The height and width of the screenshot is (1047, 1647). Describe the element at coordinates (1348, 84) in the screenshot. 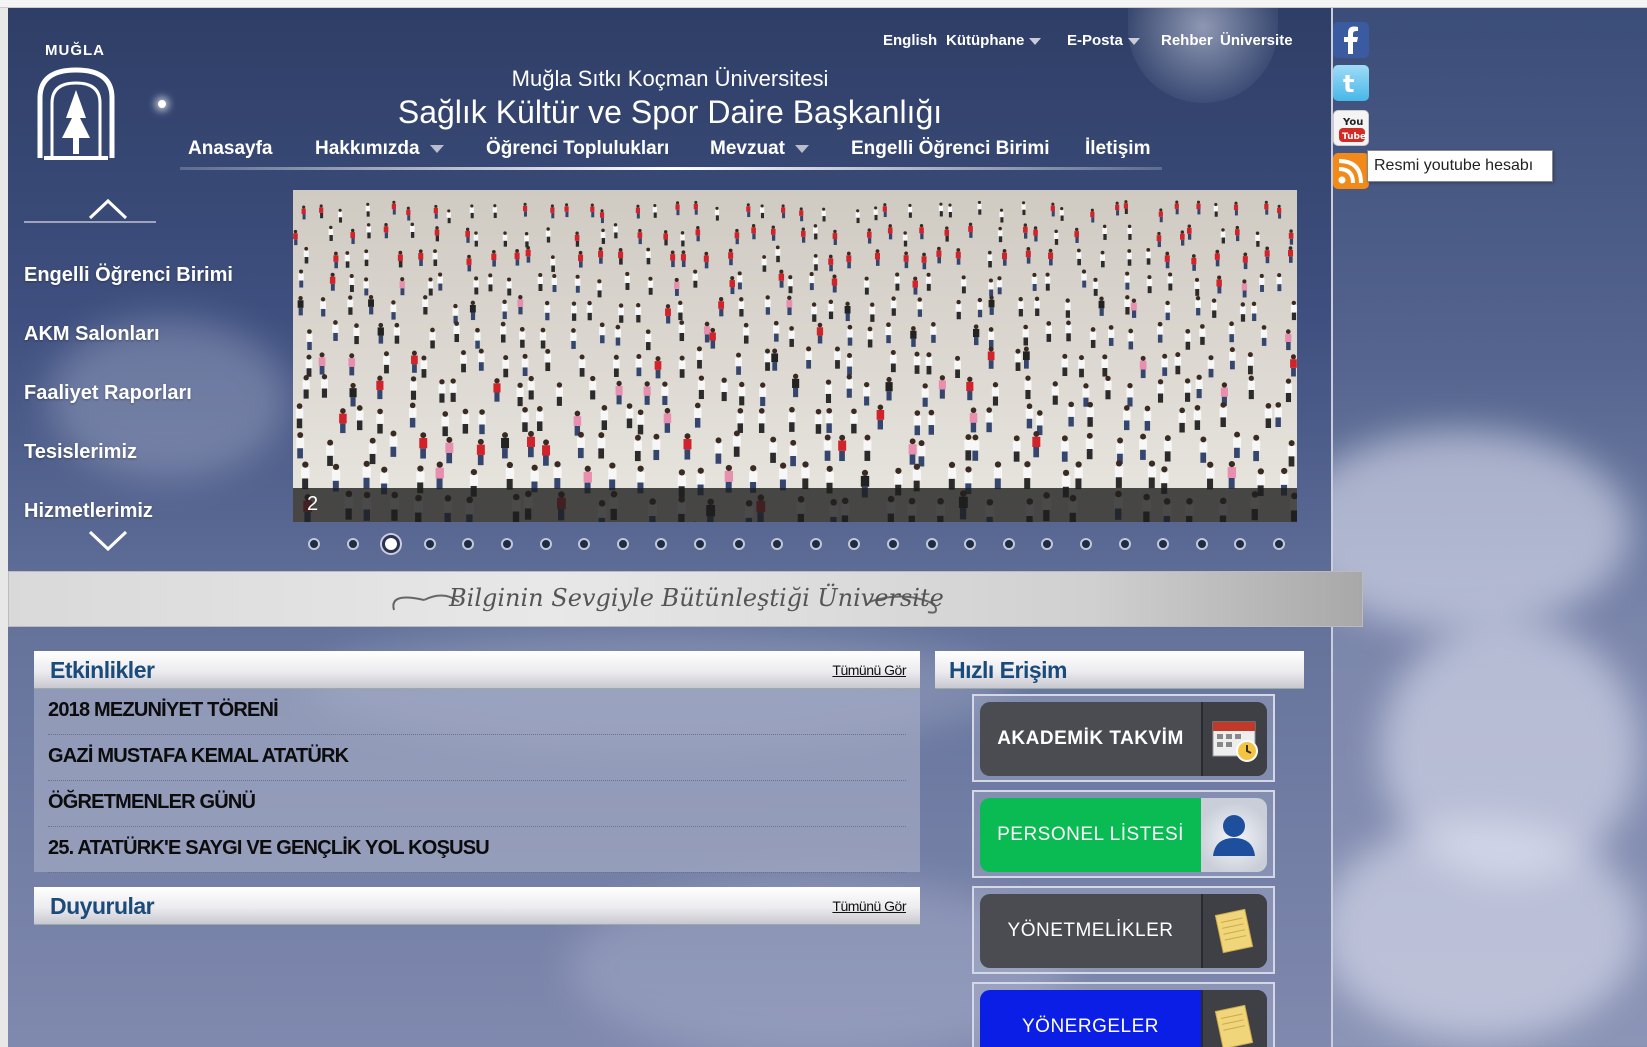

I see `svg-text: t` at that location.